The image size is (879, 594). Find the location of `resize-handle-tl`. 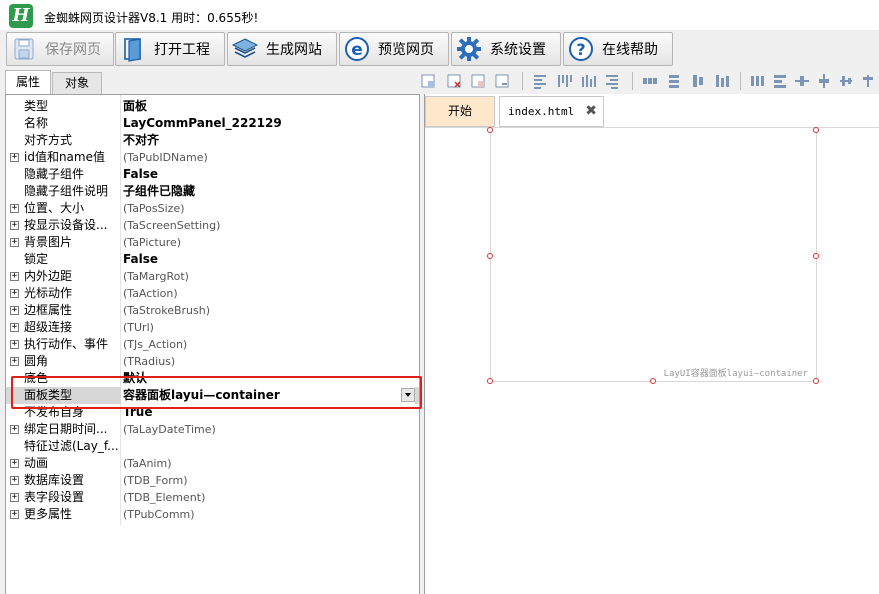

resize-handle-tl is located at coordinates (490, 130).